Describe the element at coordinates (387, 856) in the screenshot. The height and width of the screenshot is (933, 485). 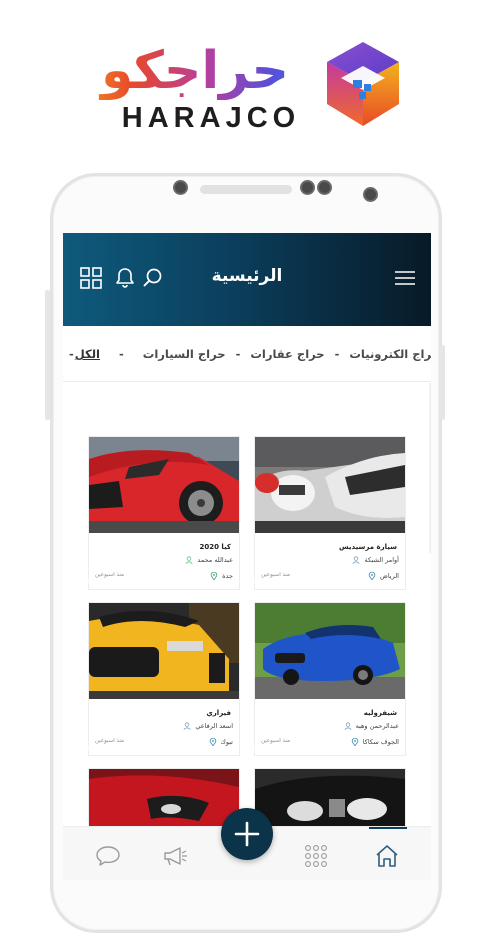
I see `home-icon` at that location.